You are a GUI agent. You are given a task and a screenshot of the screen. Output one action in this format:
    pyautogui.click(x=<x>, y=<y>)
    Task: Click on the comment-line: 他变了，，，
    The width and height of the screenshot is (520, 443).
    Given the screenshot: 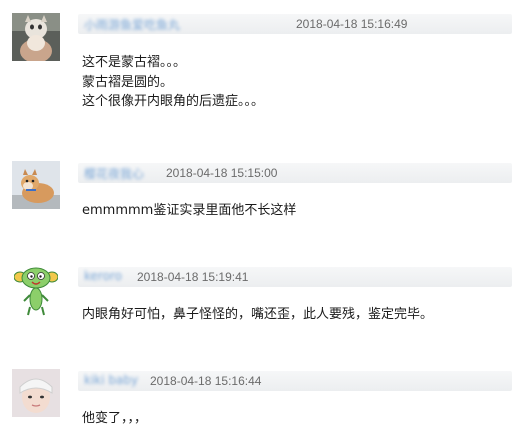 What is the action you would take?
    pyautogui.click(x=115, y=418)
    